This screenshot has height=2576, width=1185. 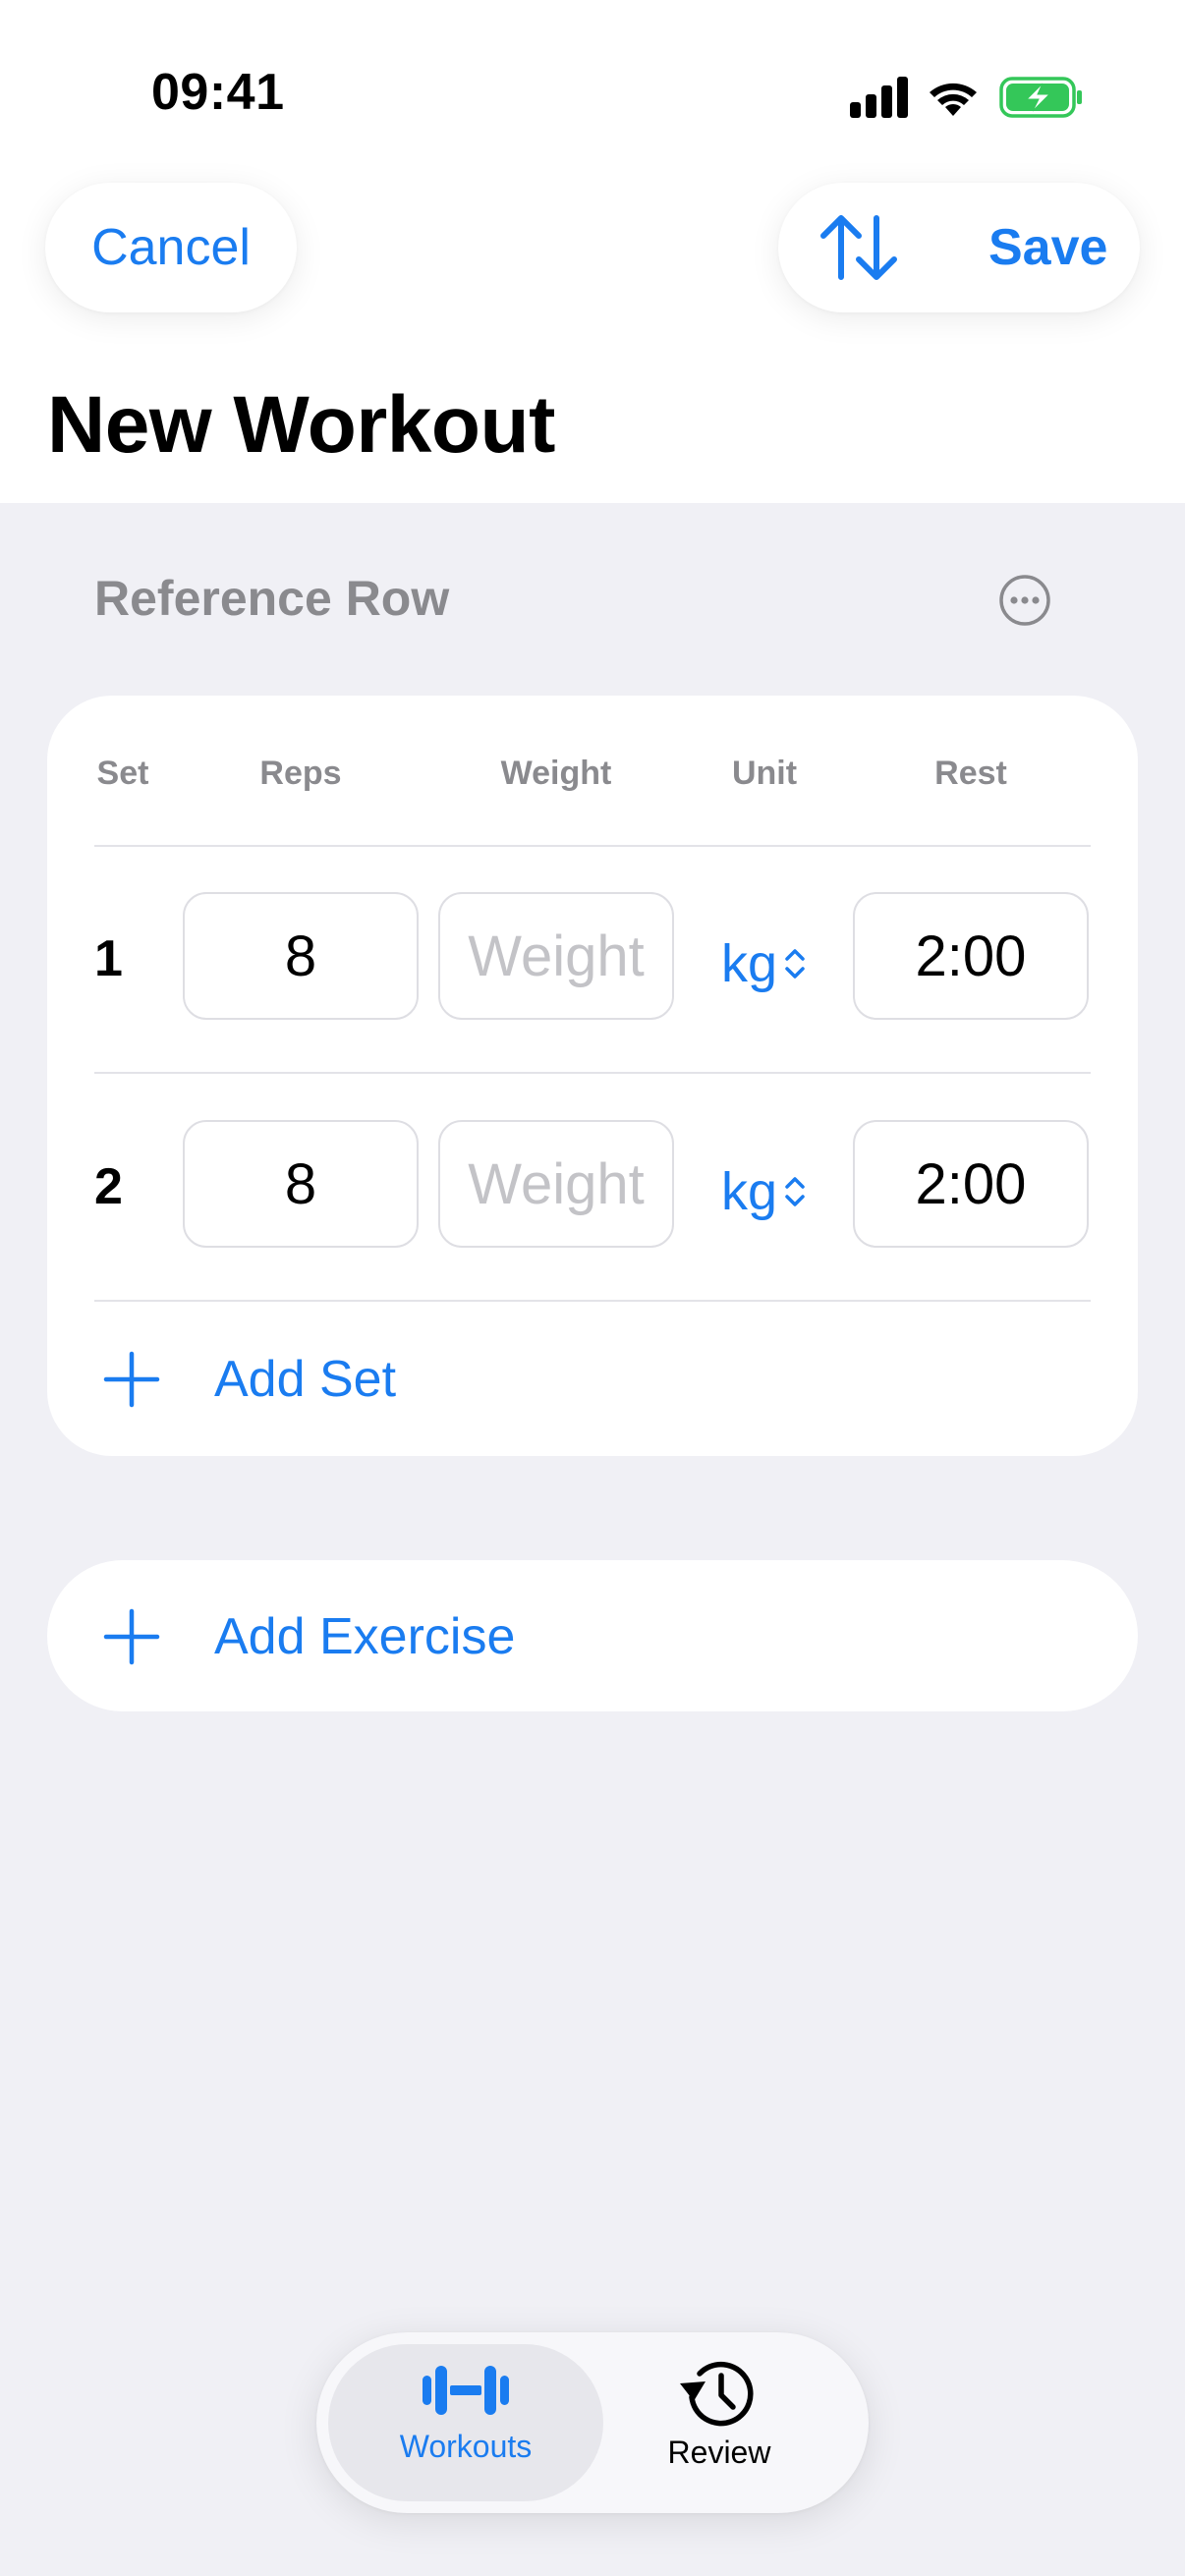 I want to click on page-title: New Workout, so click(x=301, y=425).